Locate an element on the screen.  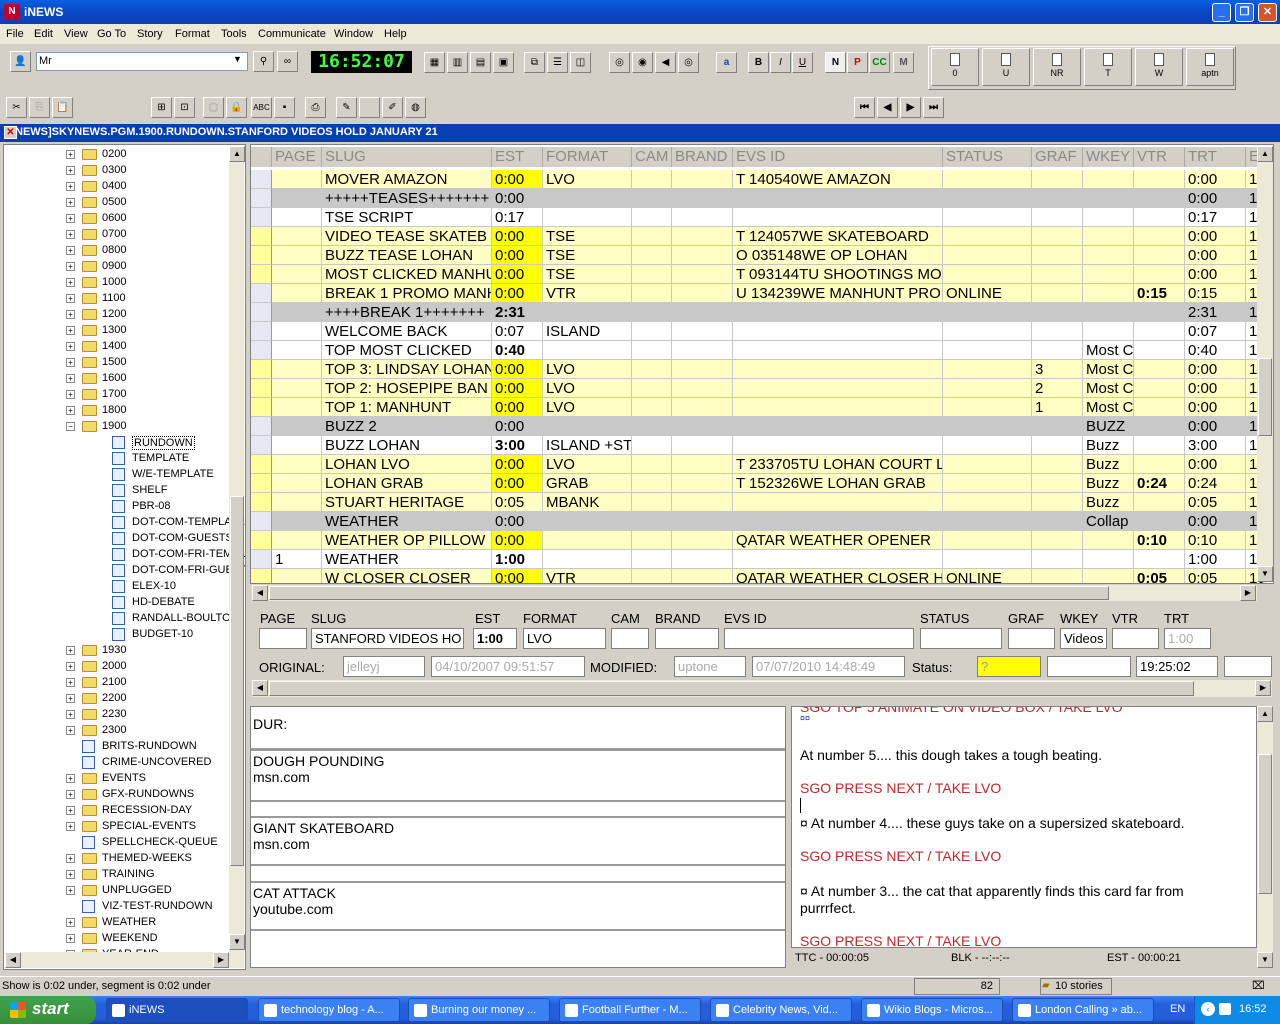
menu-file: File is located at coordinates (15, 34).